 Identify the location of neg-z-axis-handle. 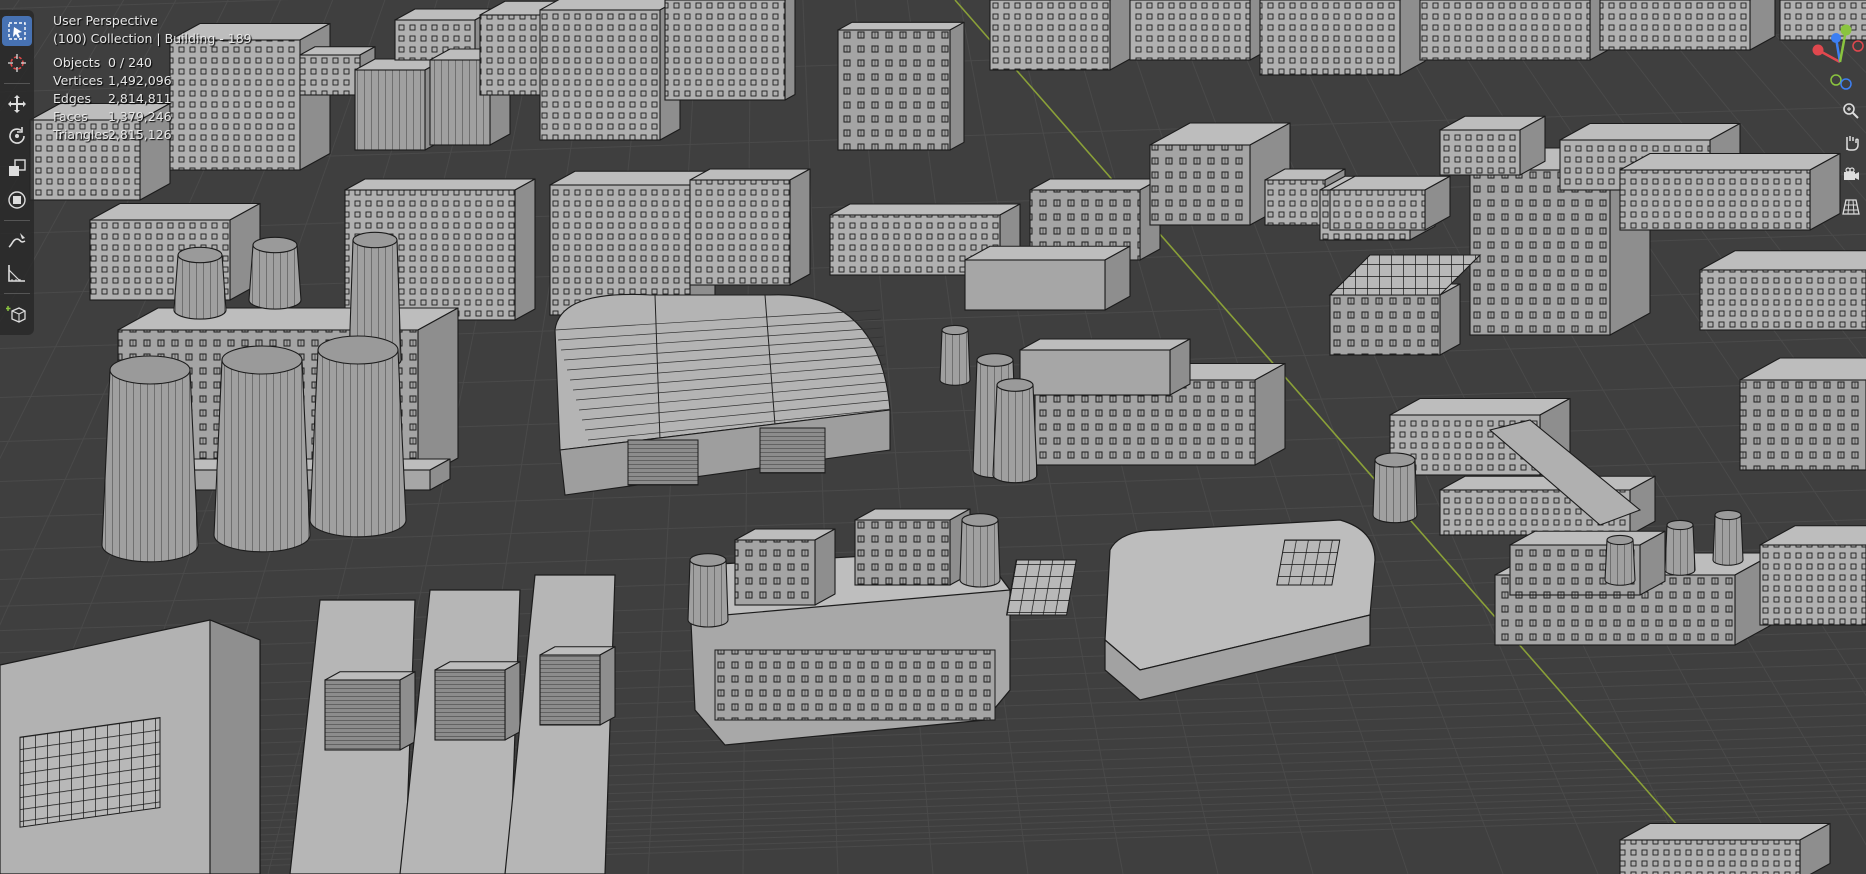
(1846, 84).